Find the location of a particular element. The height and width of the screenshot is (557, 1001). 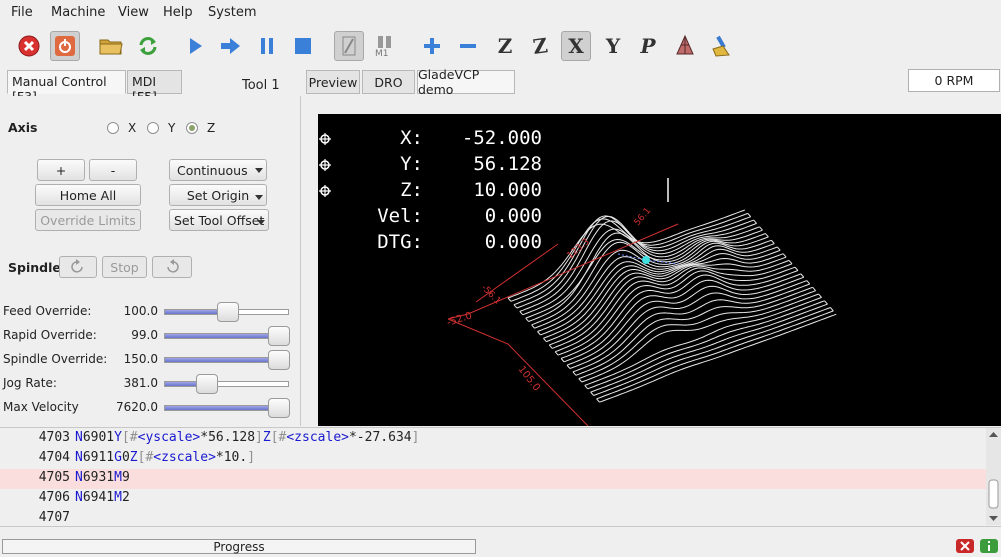

svg-text: M1 is located at coordinates (382, 53).